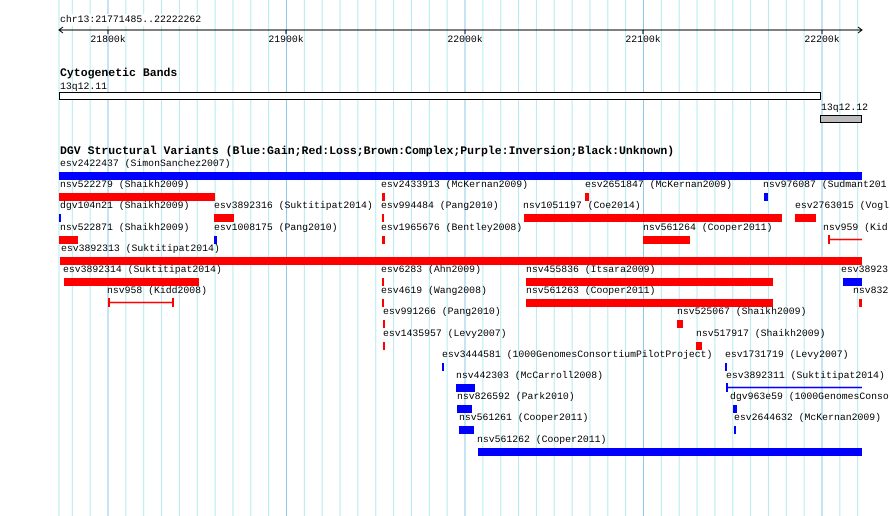 This screenshot has width=890, height=516. Describe the element at coordinates (454, 185) in the screenshot. I see `variant-label: esv2433913 (McKernan2009)` at that location.